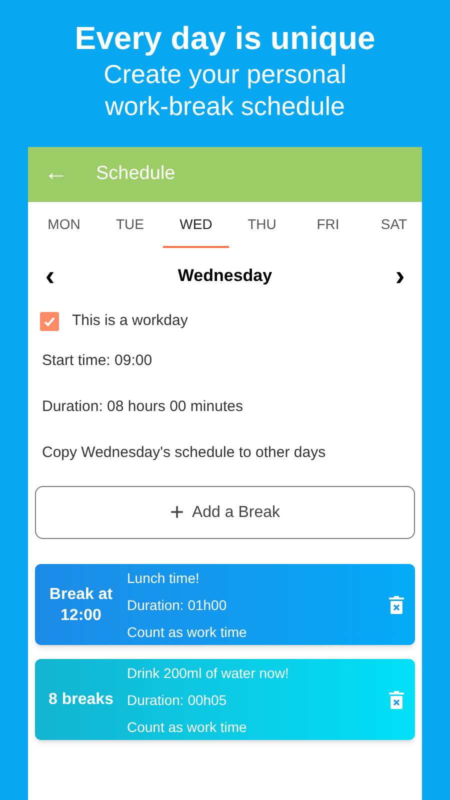 This screenshot has width=450, height=800. What do you see at coordinates (400, 276) in the screenshot?
I see `next-day-button: ›` at bounding box center [400, 276].